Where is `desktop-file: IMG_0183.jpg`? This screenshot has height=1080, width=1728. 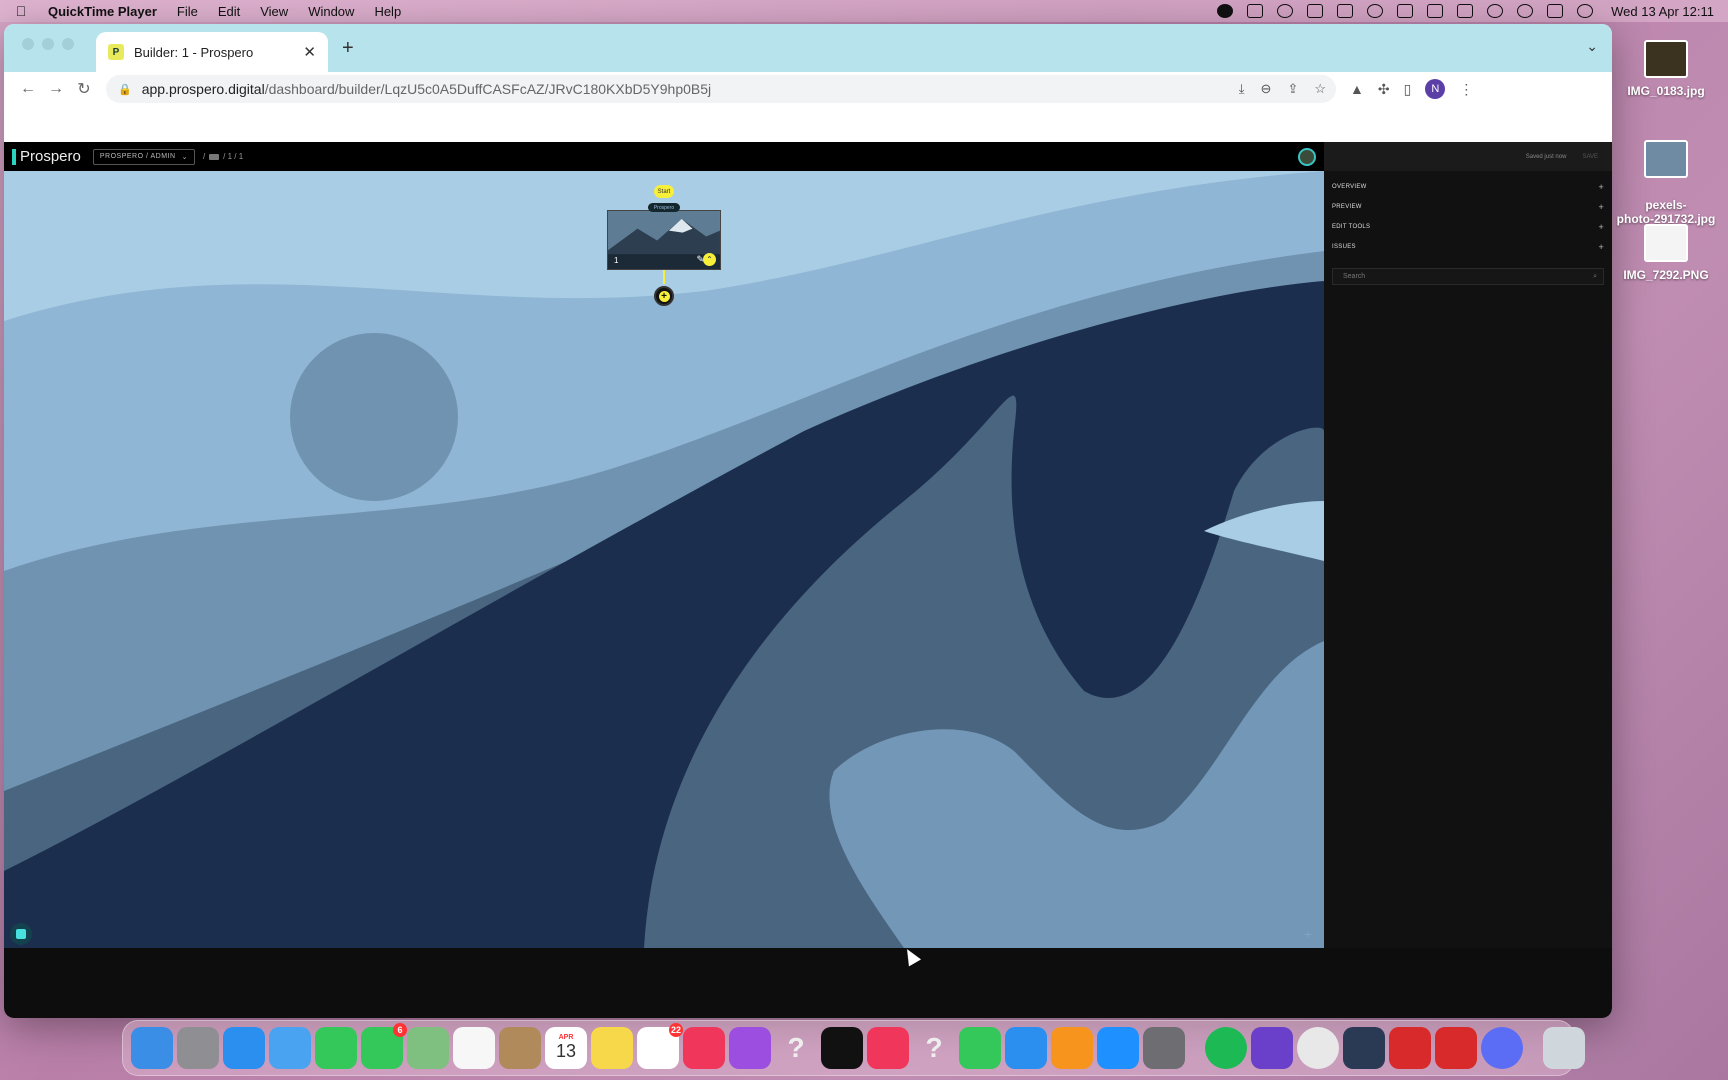 desktop-file: IMG_0183.jpg is located at coordinates (1666, 69).